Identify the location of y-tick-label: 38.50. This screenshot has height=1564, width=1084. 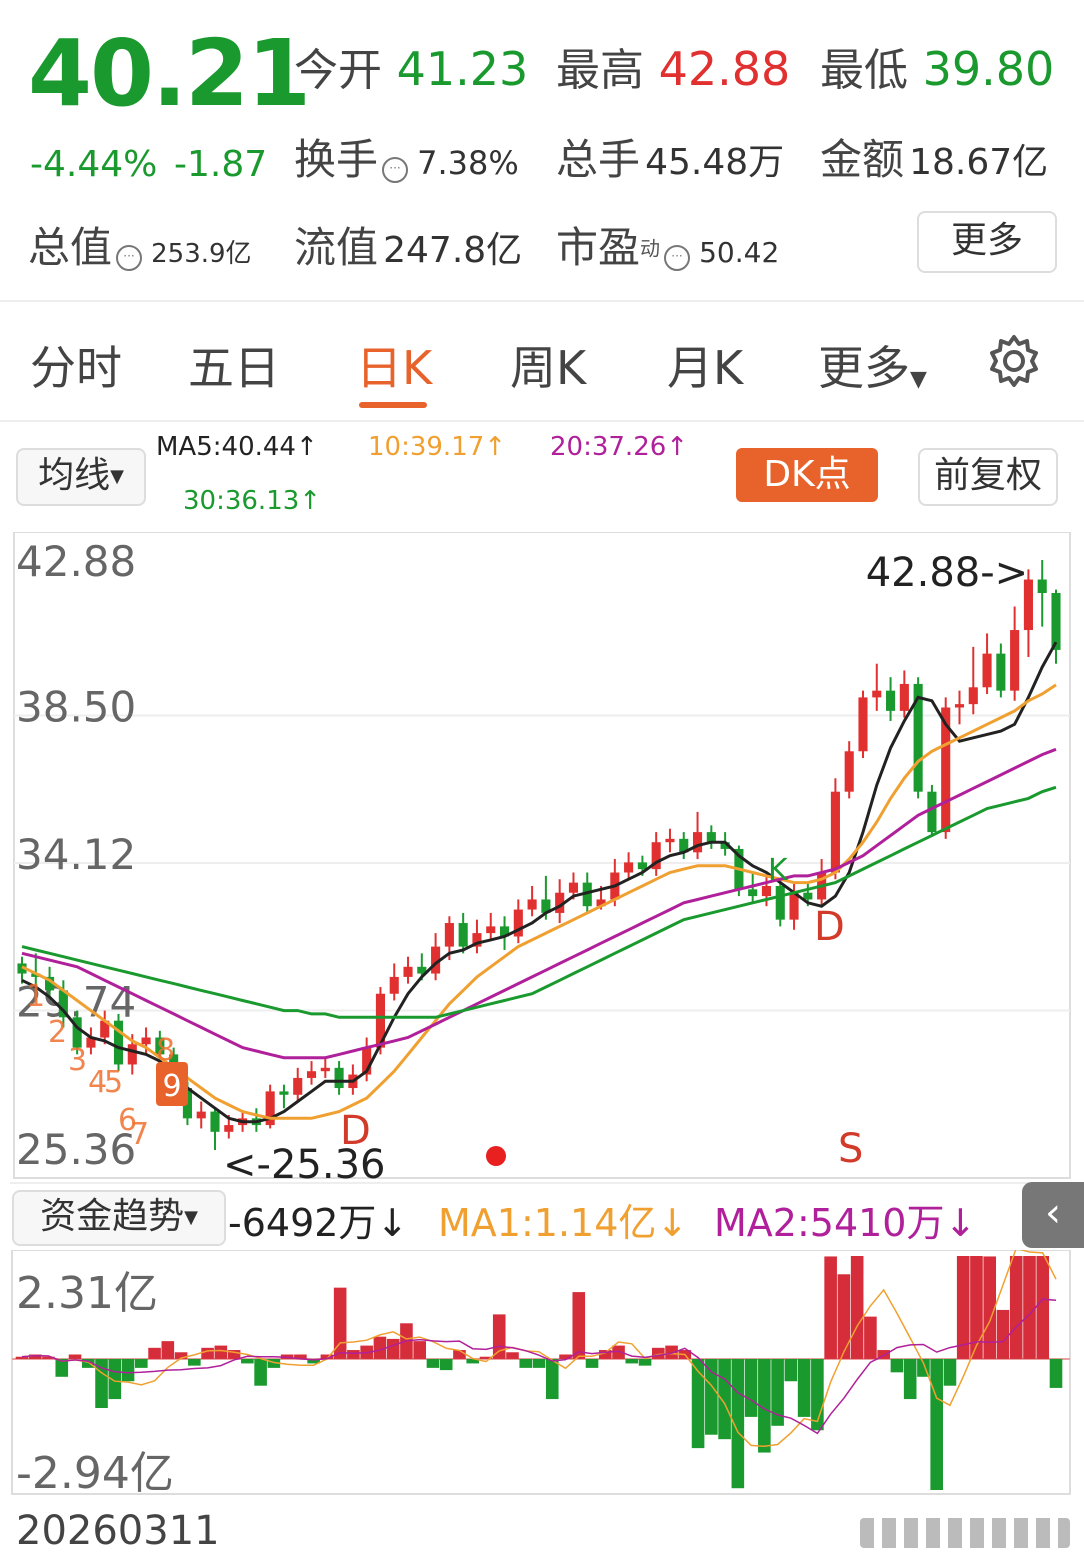
(76, 707).